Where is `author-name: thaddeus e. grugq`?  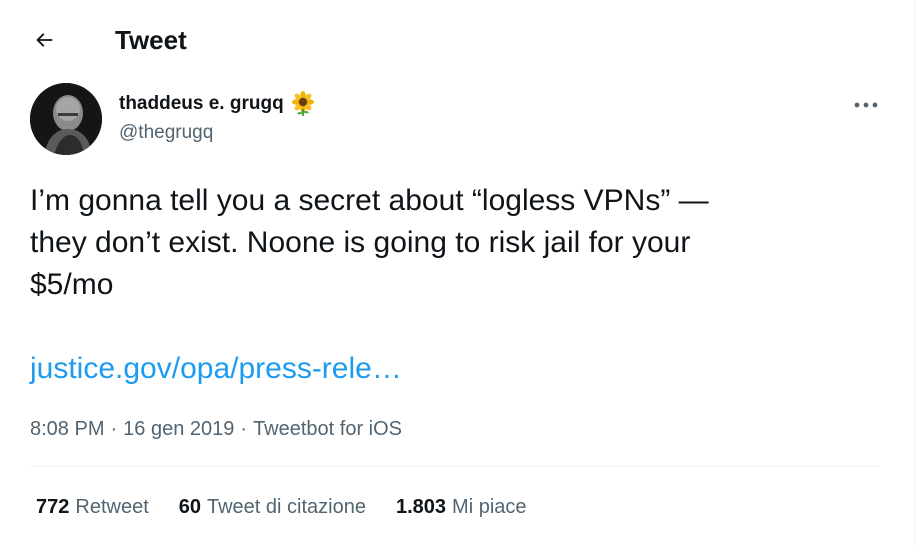
author-name: thaddeus e. grugq is located at coordinates (217, 104).